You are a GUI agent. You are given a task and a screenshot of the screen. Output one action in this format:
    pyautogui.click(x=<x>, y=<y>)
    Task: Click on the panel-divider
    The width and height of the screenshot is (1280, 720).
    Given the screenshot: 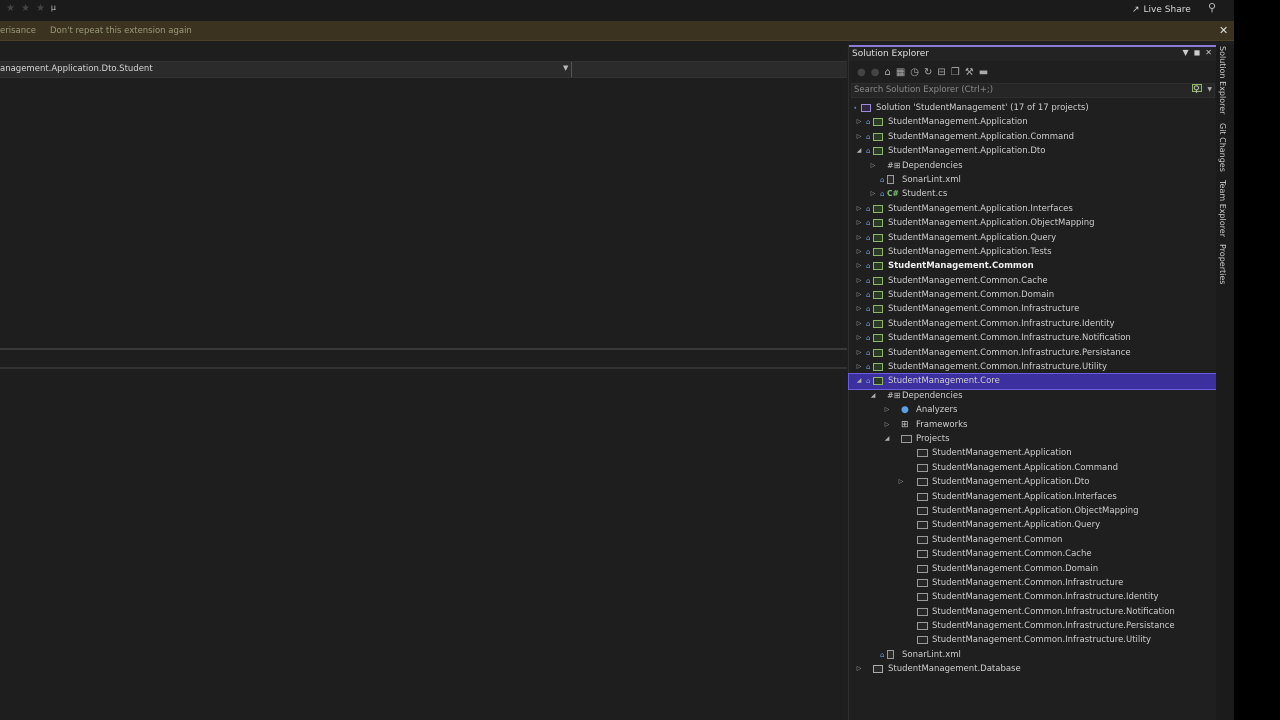 What is the action you would take?
    pyautogui.click(x=423, y=349)
    